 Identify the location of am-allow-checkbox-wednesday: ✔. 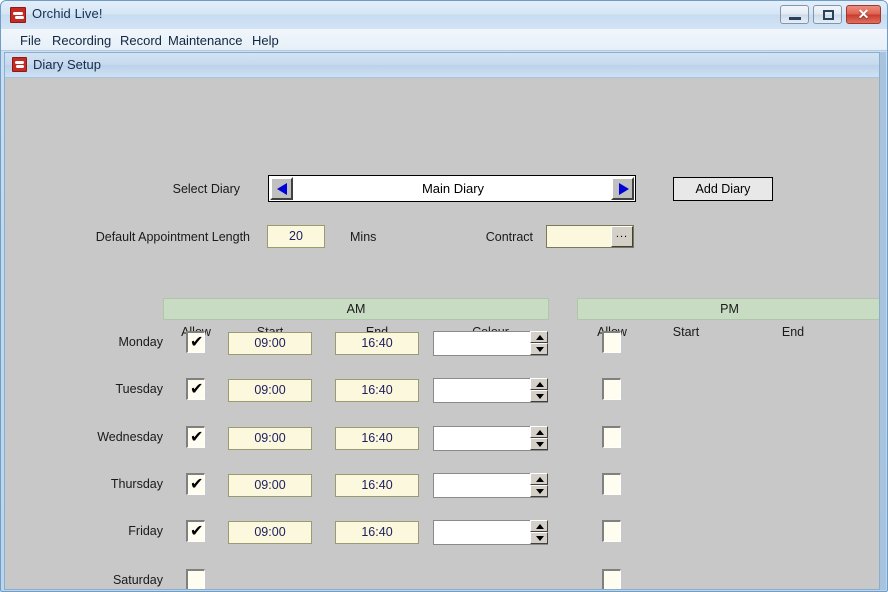
(195, 437).